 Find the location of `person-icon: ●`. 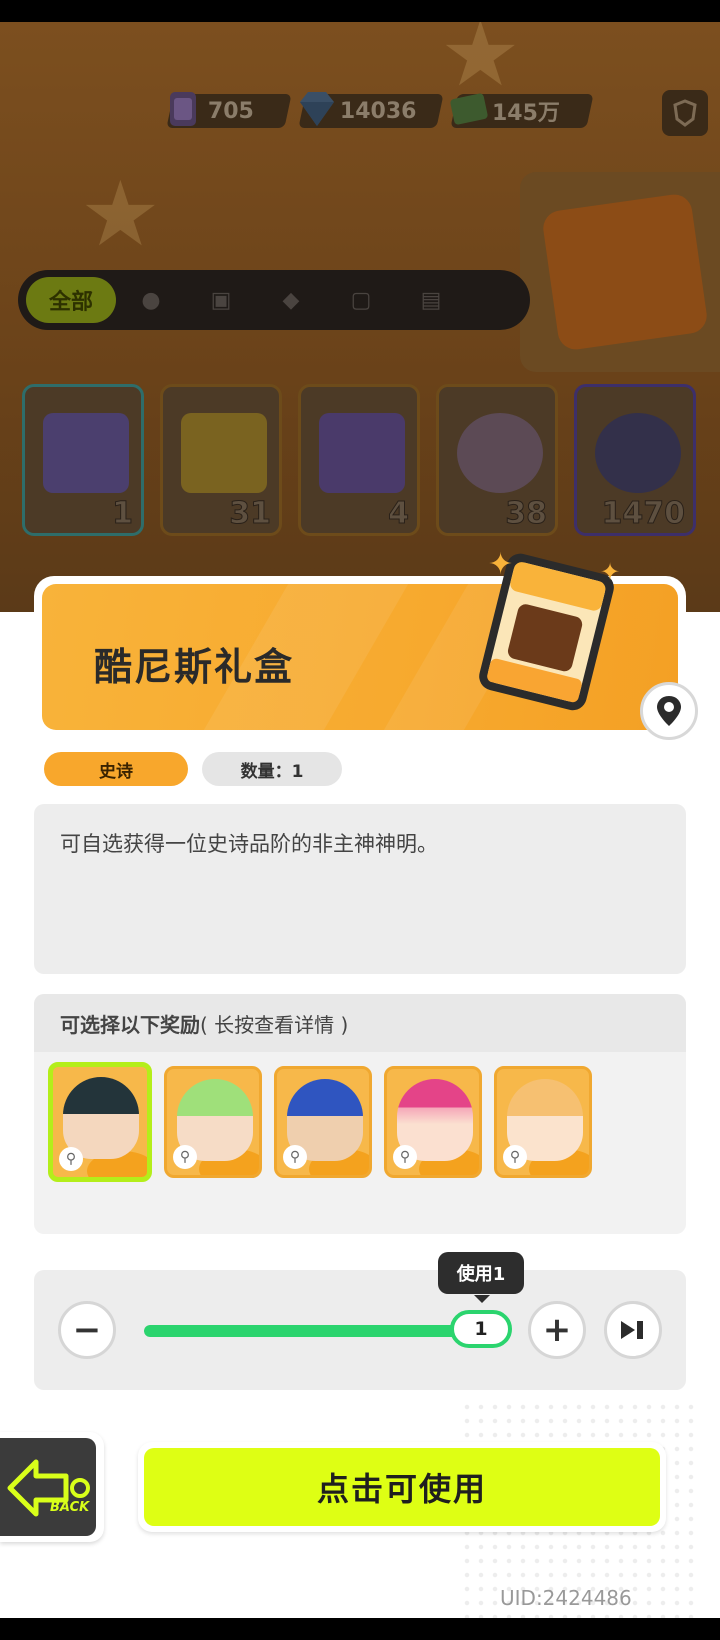

person-icon: ● is located at coordinates (151, 300).